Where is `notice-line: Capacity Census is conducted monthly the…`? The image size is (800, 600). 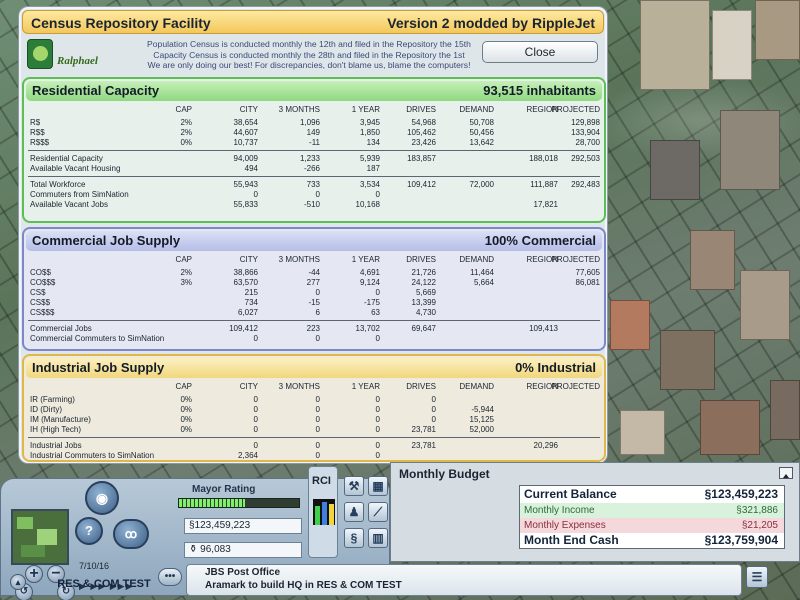 notice-line: Capacity Census is conducted monthly the… is located at coordinates (309, 54).